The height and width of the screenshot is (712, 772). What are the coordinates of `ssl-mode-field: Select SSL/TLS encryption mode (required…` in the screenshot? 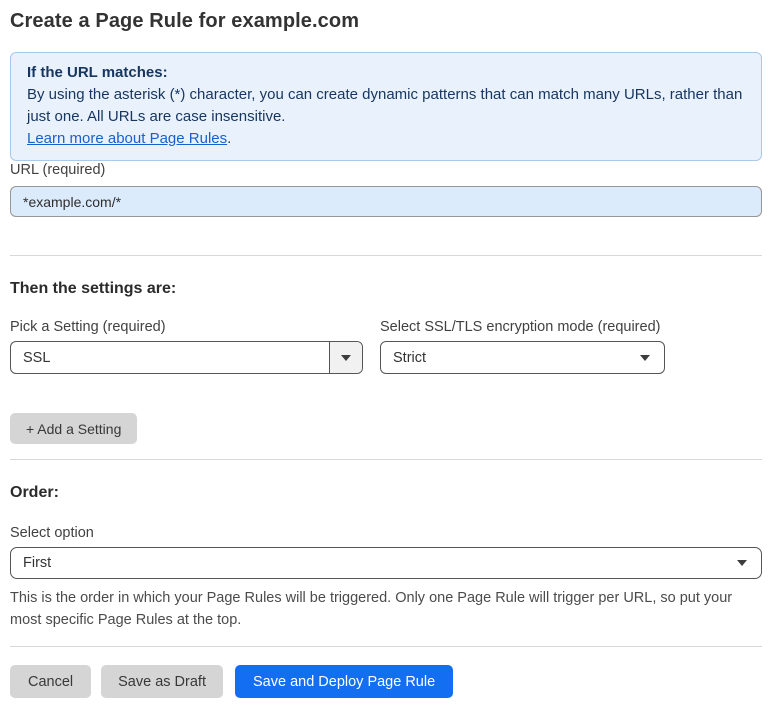 It's located at (522, 346).